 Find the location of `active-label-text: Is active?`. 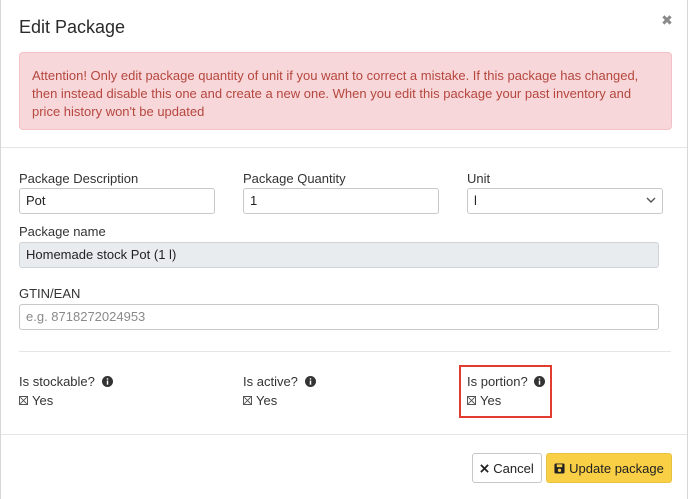

active-label-text: Is active? is located at coordinates (270, 381).